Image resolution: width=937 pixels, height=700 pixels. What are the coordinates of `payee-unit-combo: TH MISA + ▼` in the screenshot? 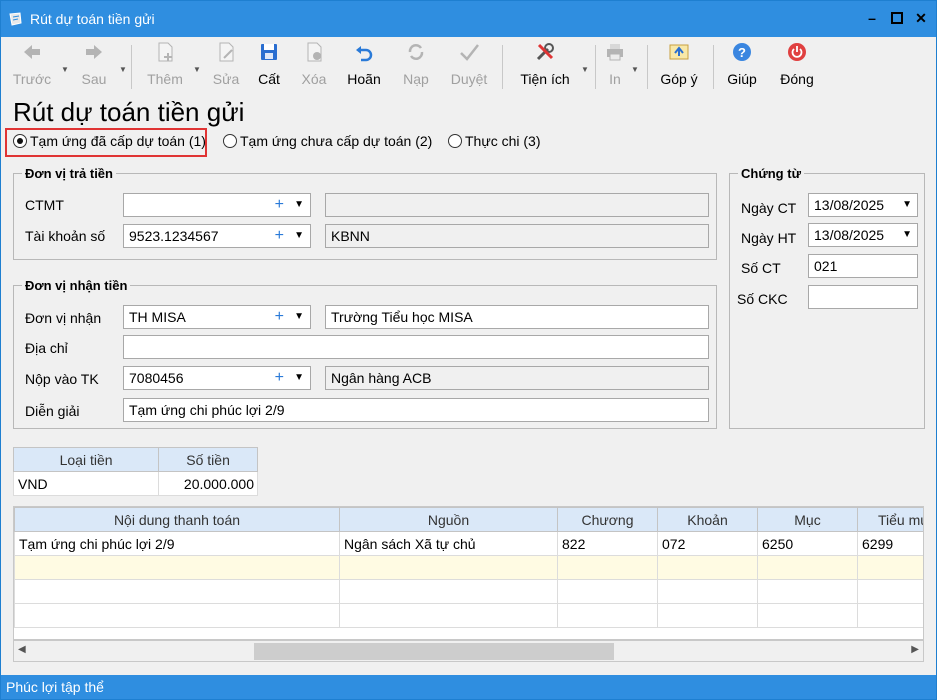 It's located at (217, 317).